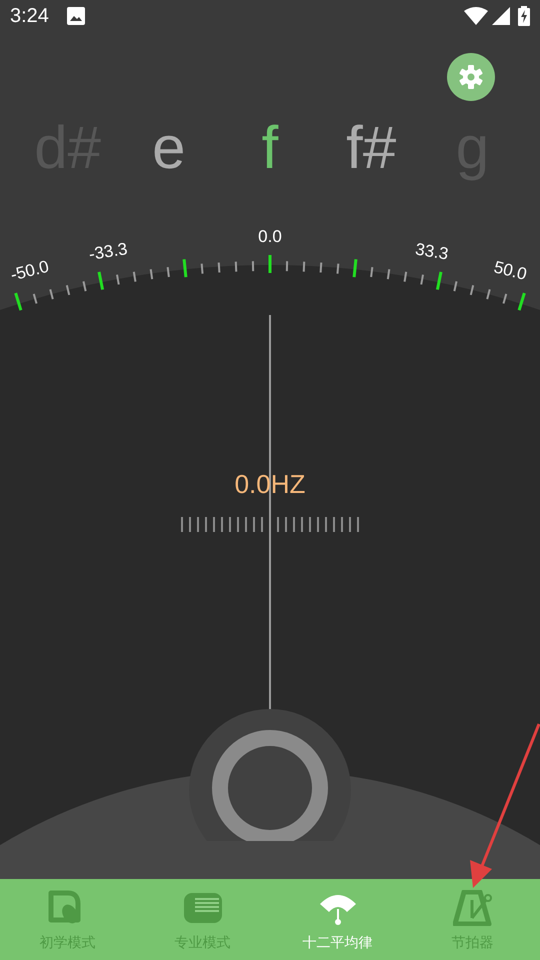 The image size is (540, 960). I want to click on scale-label: 0.0, so click(270, 236).